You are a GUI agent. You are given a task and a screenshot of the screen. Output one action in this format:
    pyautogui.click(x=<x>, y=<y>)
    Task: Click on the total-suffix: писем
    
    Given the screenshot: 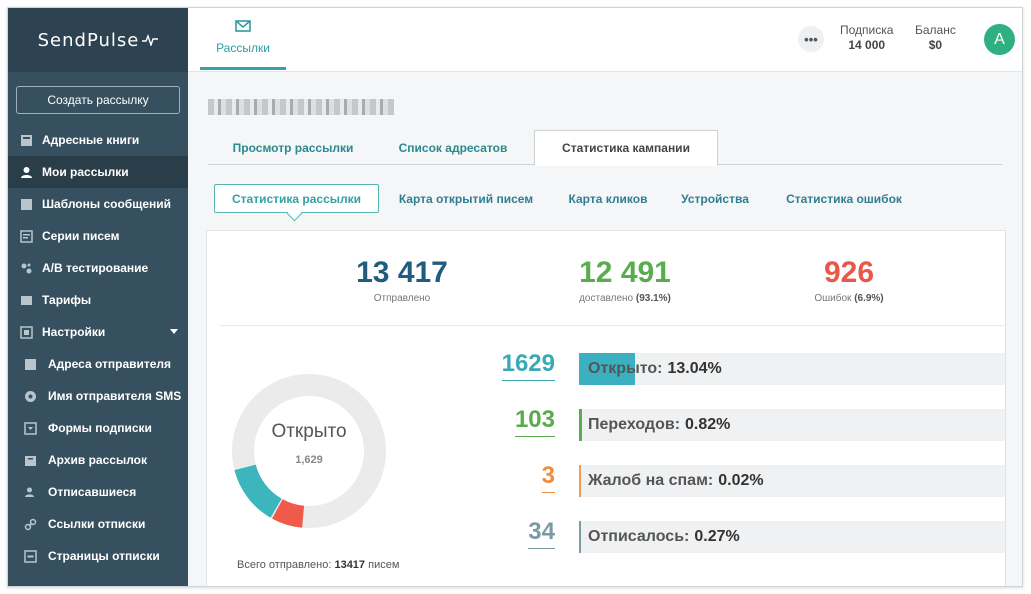 What is the action you would take?
    pyautogui.click(x=384, y=565)
    